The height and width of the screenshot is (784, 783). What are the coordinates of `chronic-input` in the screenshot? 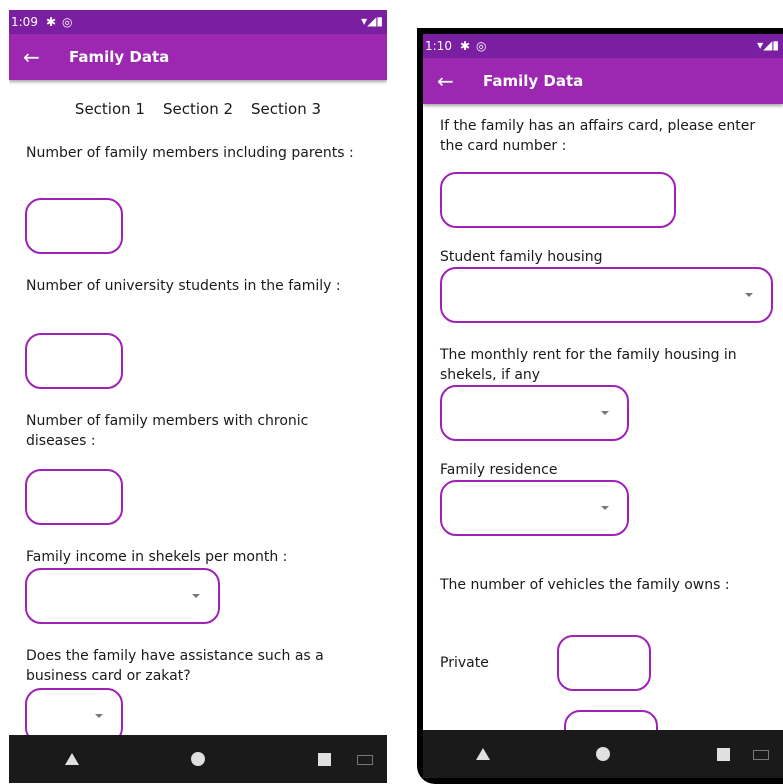 It's located at (74, 497).